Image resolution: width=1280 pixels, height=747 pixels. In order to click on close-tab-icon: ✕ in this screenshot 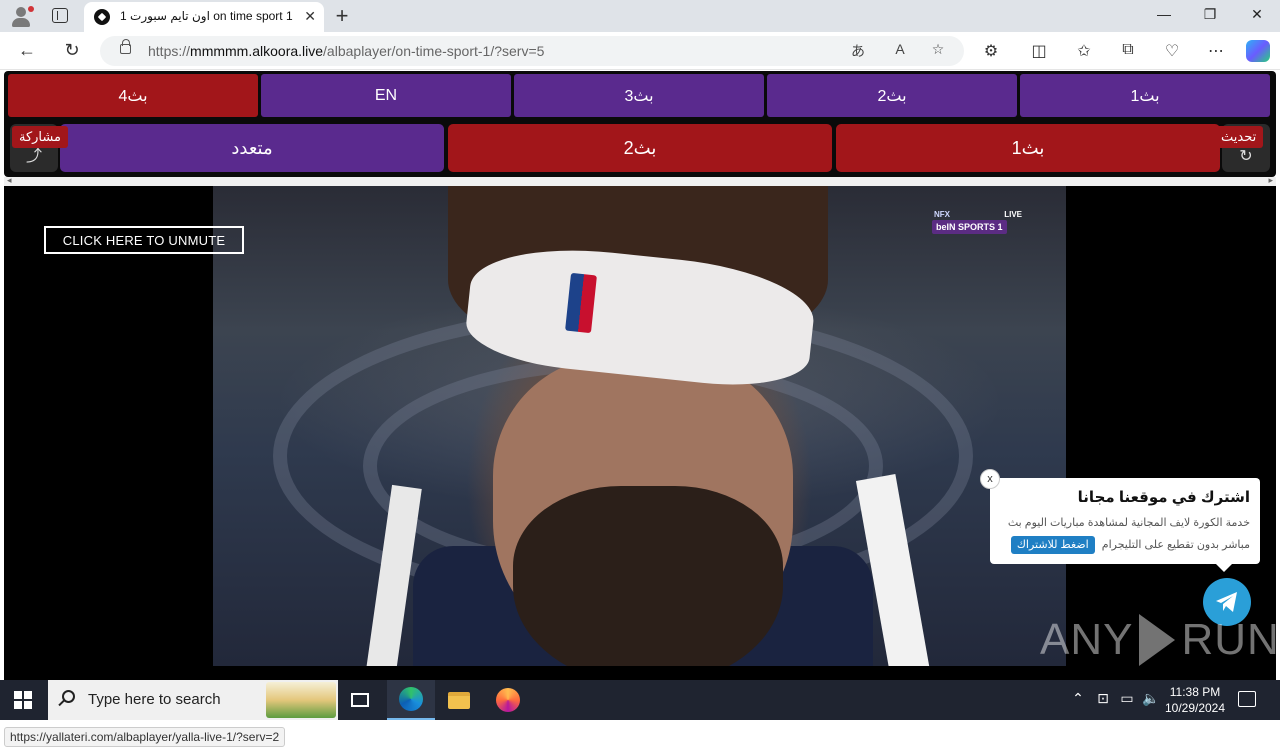, I will do `click(310, 16)`.